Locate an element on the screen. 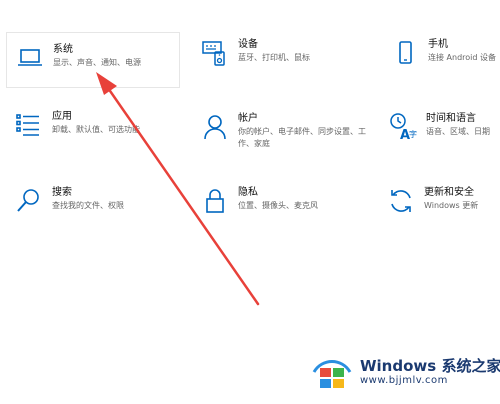 Image resolution: width=500 pixels, height=404 pixels. tile-title: 帐户 is located at coordinates (248, 118).